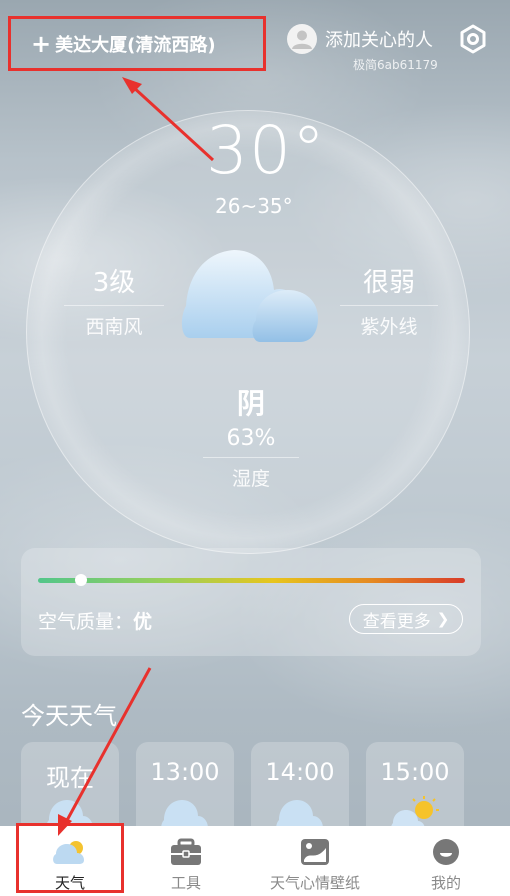  I want to click on temperature-range: 26~35°, so click(254, 206).